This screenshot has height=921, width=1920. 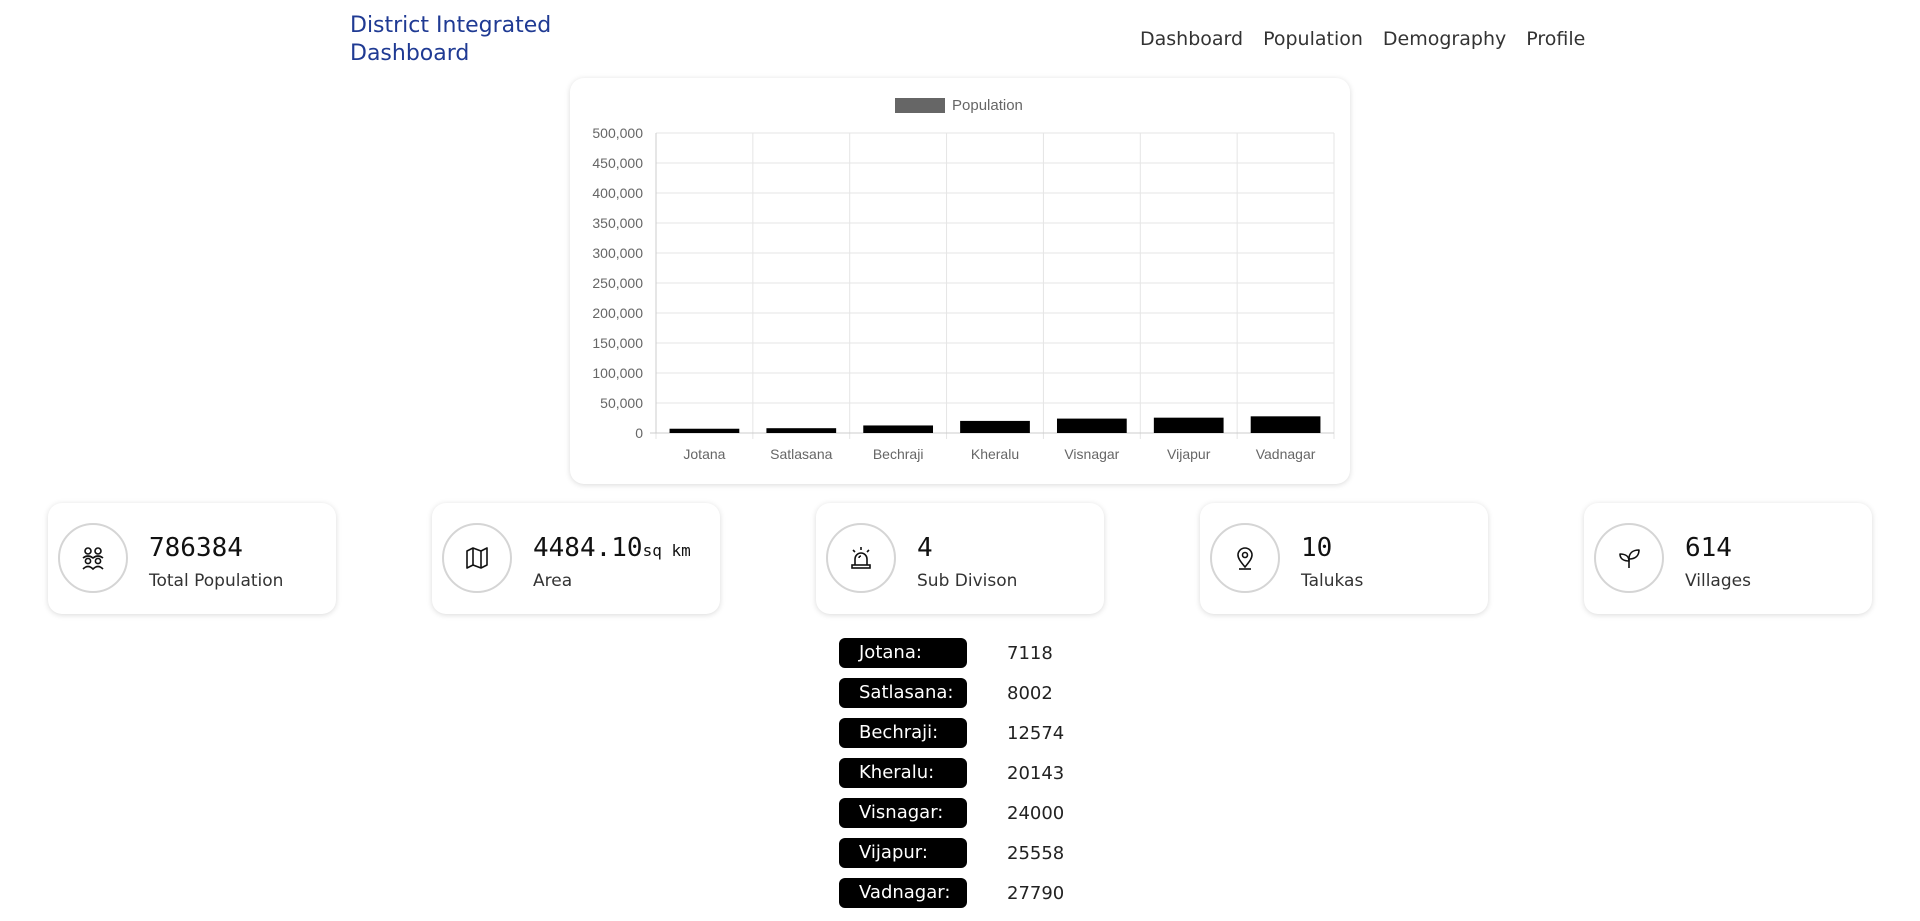 I want to click on stat-card-villages: 614 Villages, so click(x=1728, y=558).